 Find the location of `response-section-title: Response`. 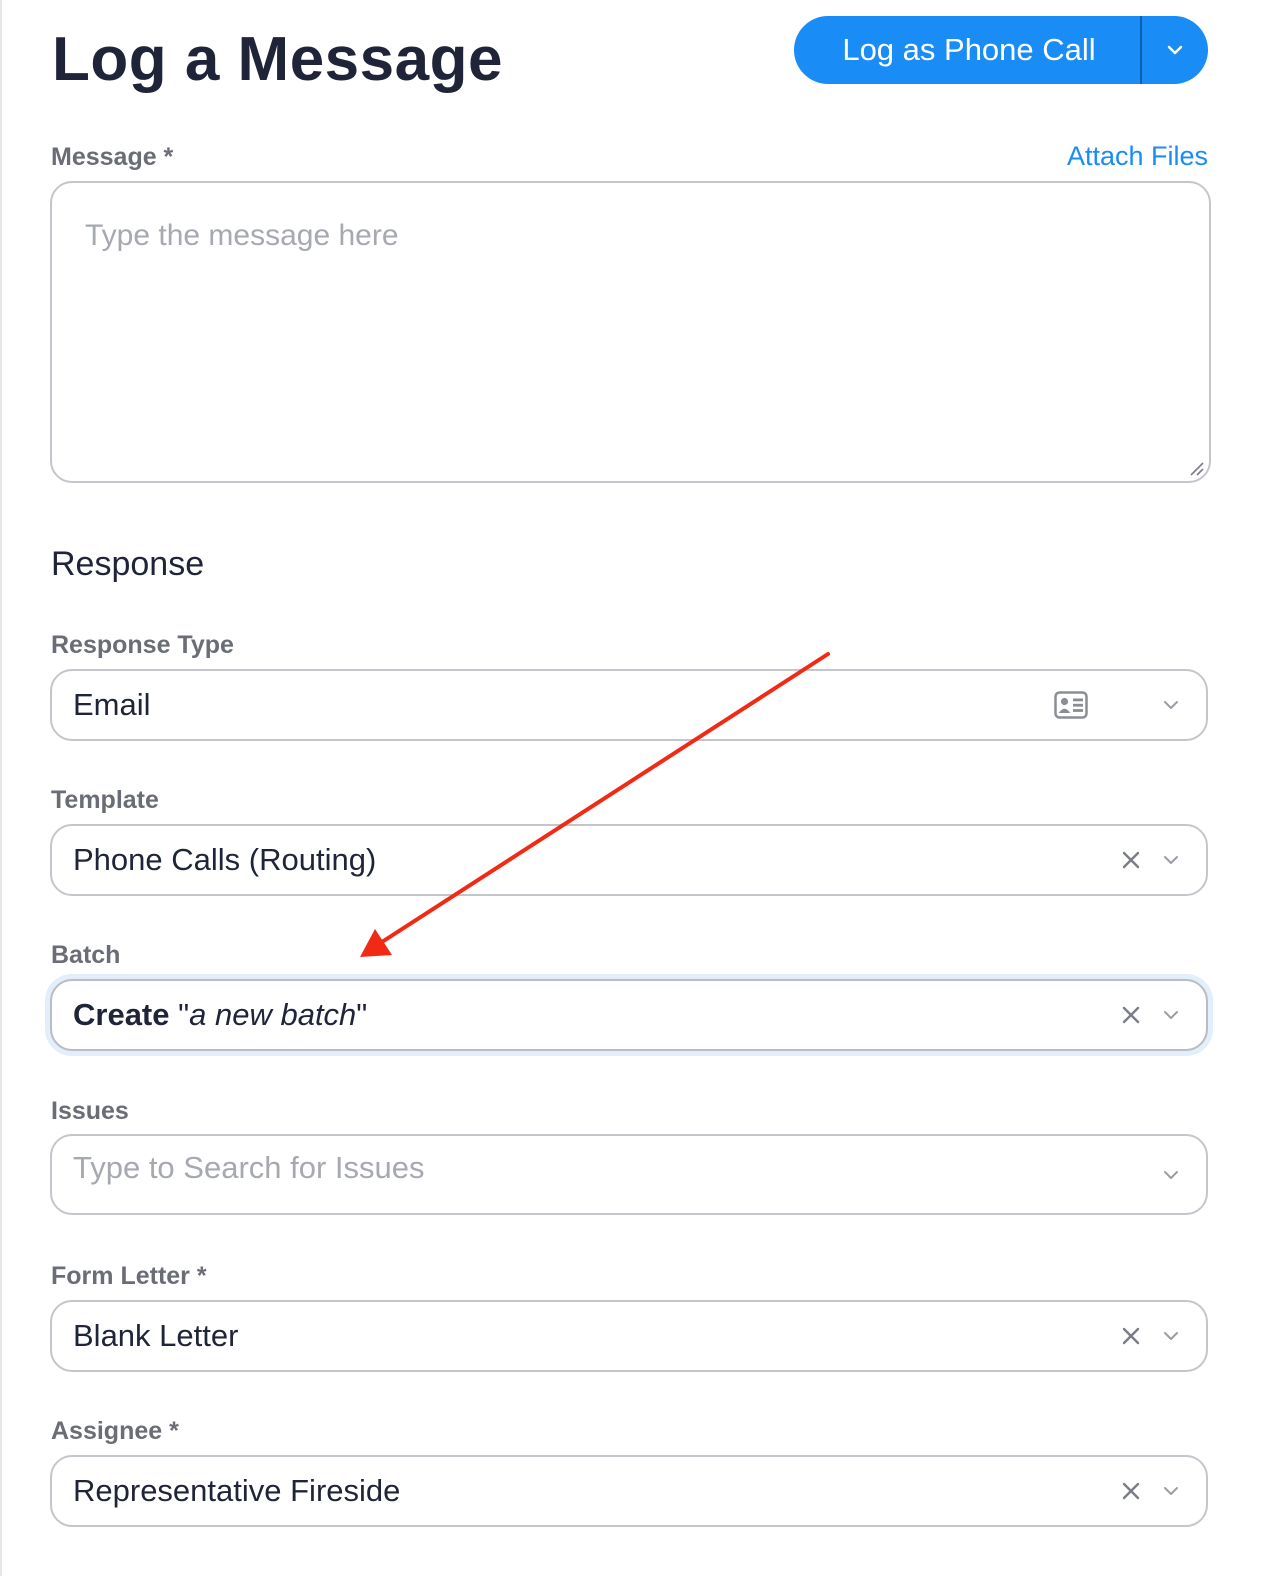

response-section-title: Response is located at coordinates (128, 564).